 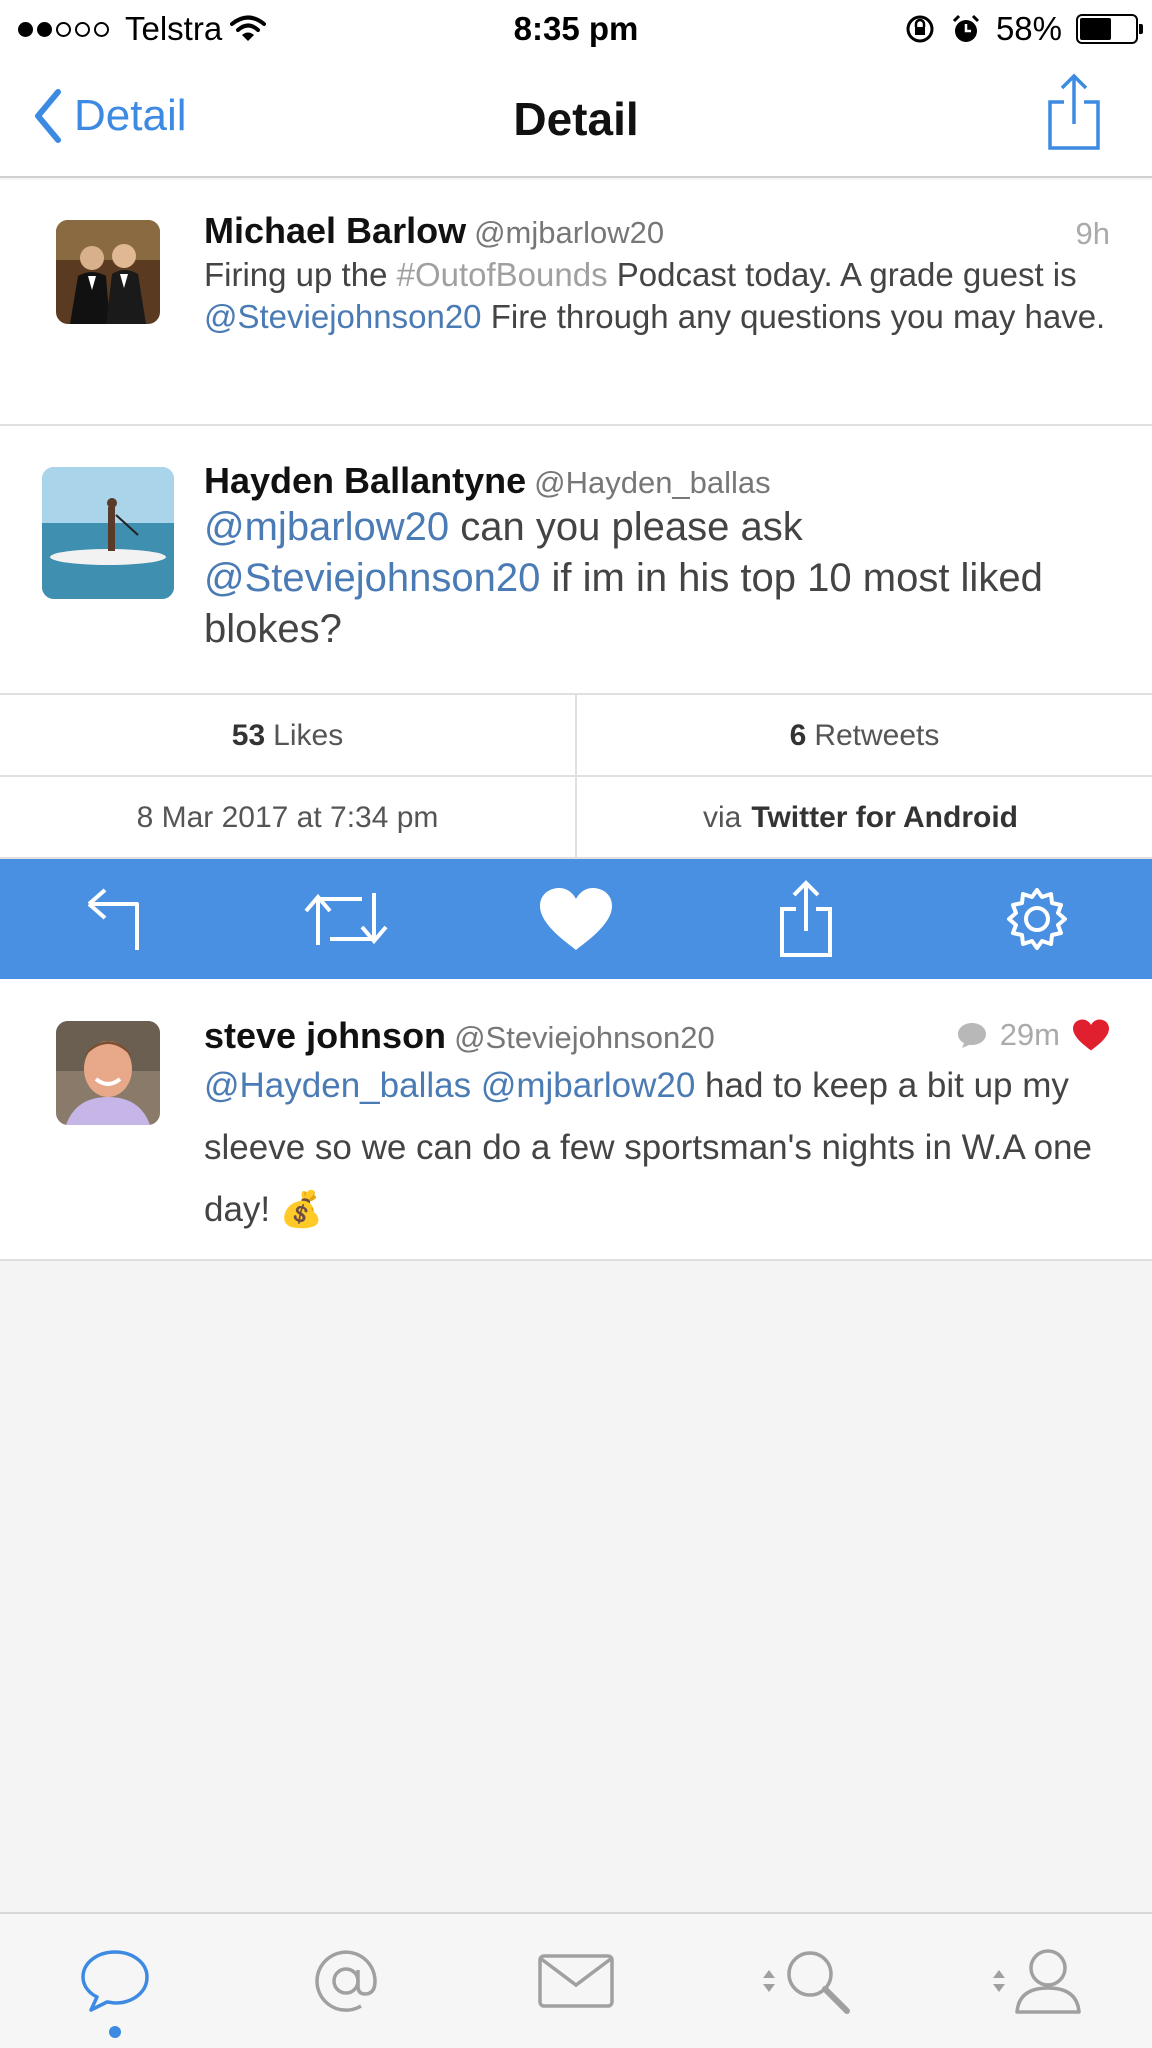 I want to click on gear-icon, so click(x=1036, y=919).